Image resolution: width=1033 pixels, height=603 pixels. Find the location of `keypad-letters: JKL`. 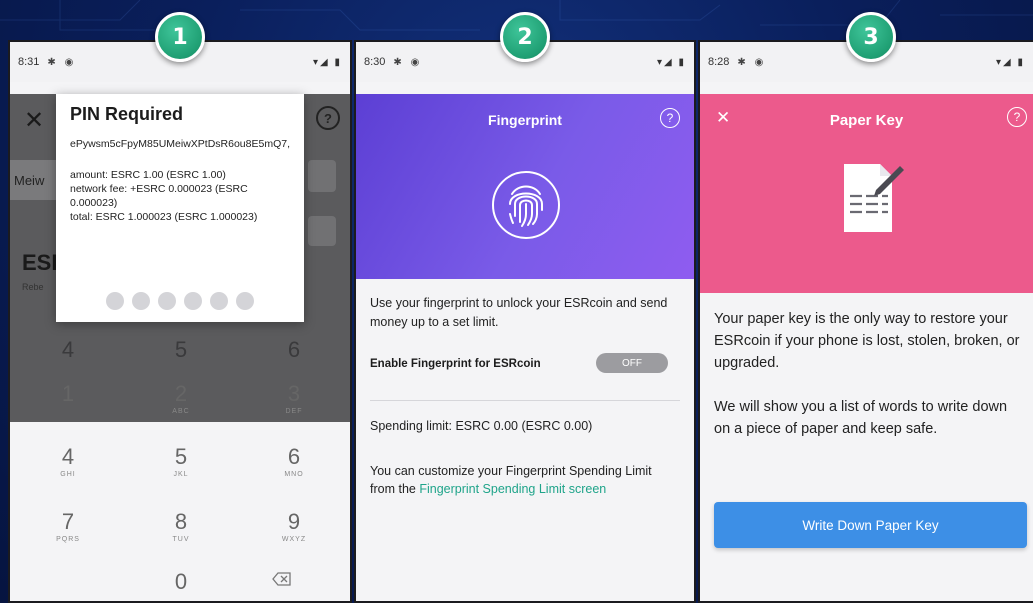

keypad-letters: JKL is located at coordinates (181, 474).